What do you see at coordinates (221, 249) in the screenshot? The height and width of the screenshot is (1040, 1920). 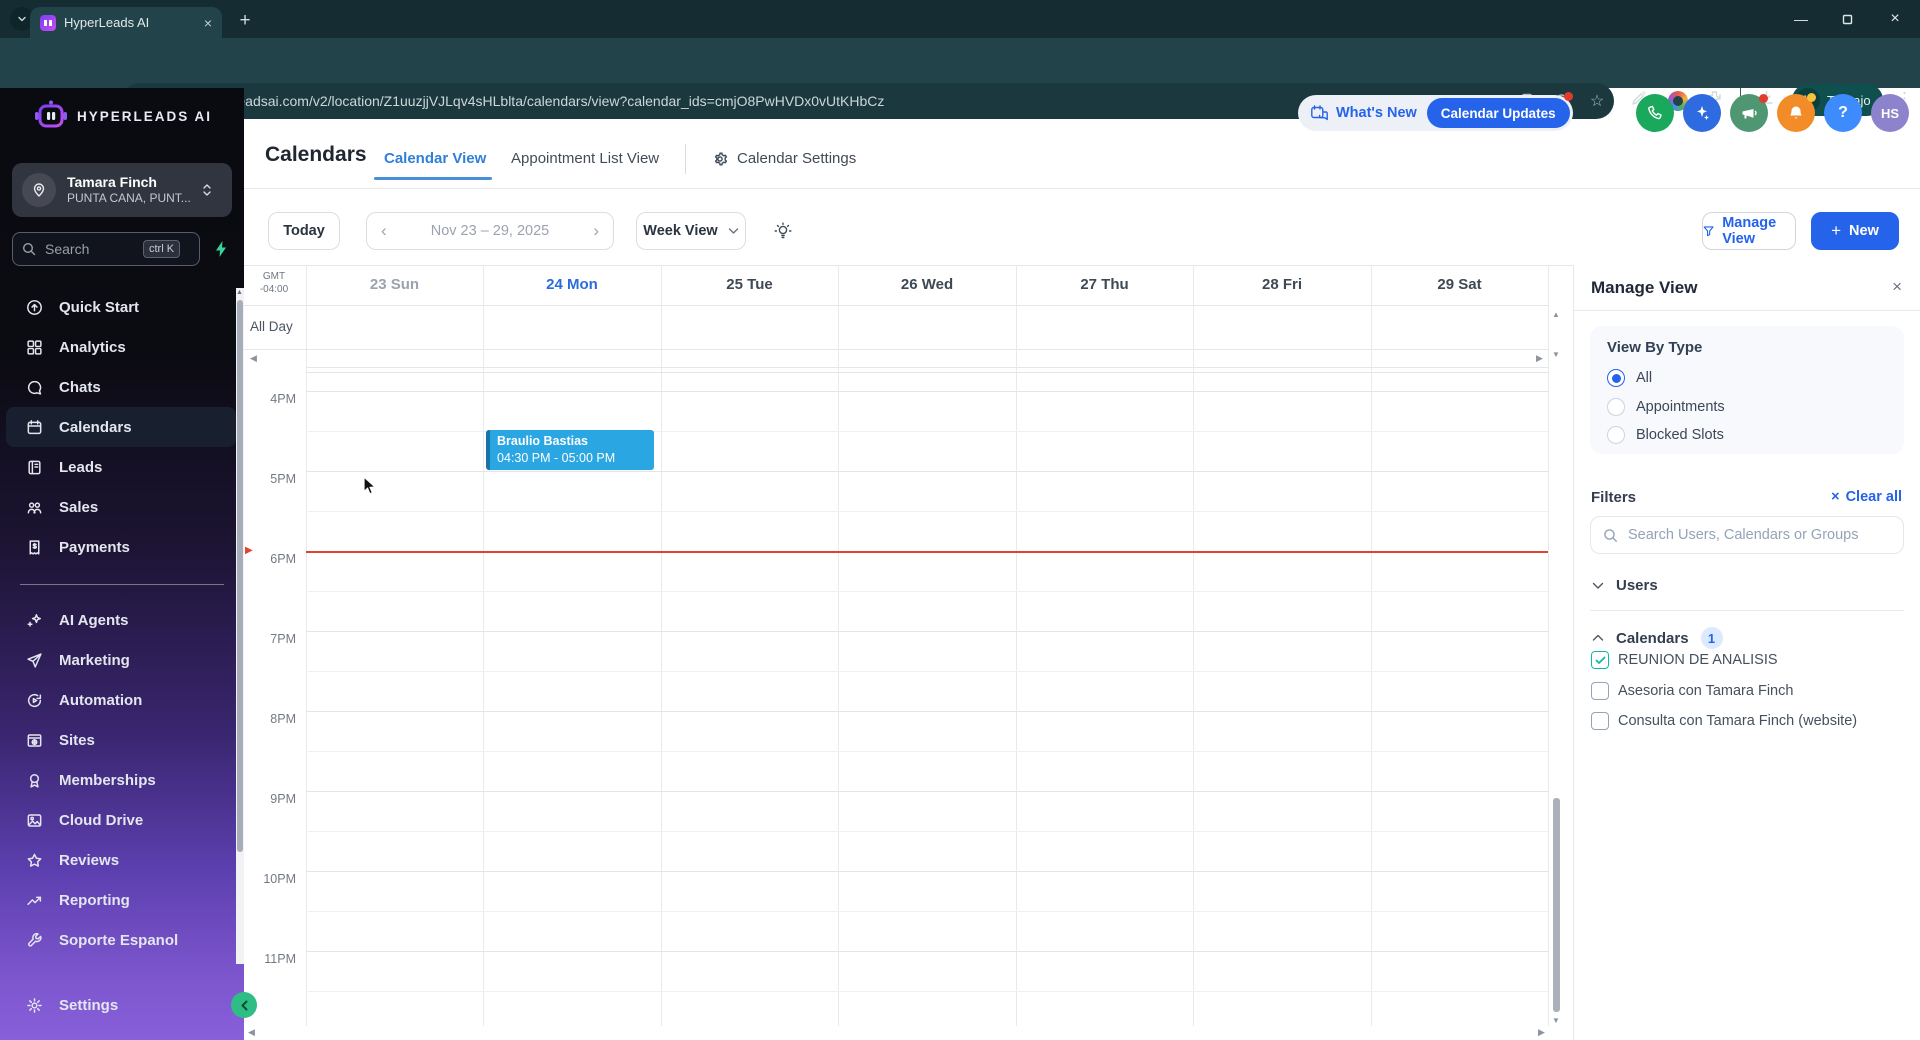 I see `quick-action-bolt-button` at bounding box center [221, 249].